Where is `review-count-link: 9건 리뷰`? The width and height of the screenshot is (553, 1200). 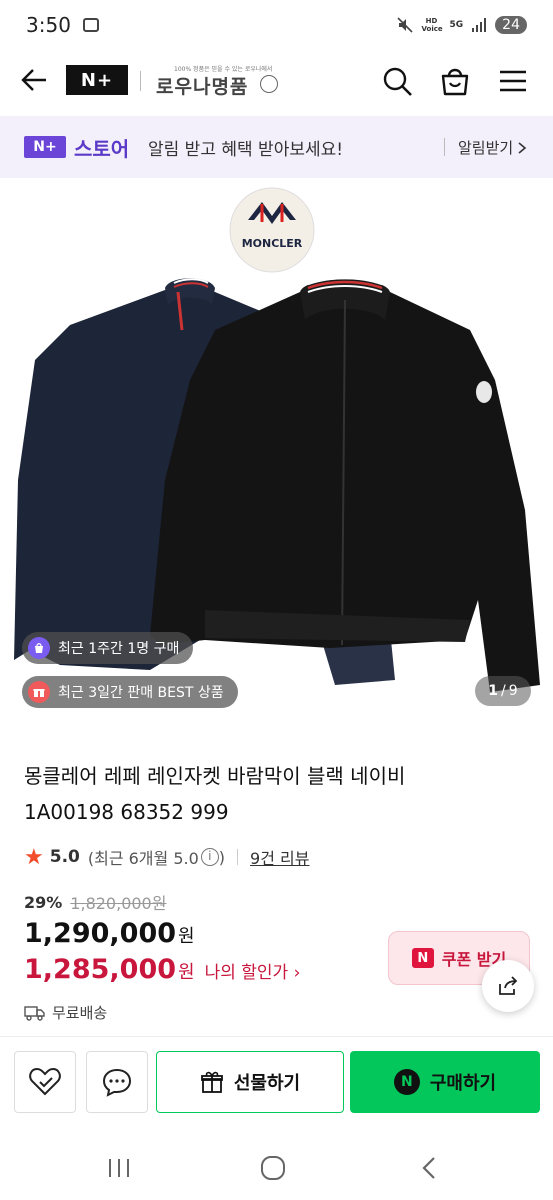
review-count-link: 9건 리뷰 is located at coordinates (279, 857).